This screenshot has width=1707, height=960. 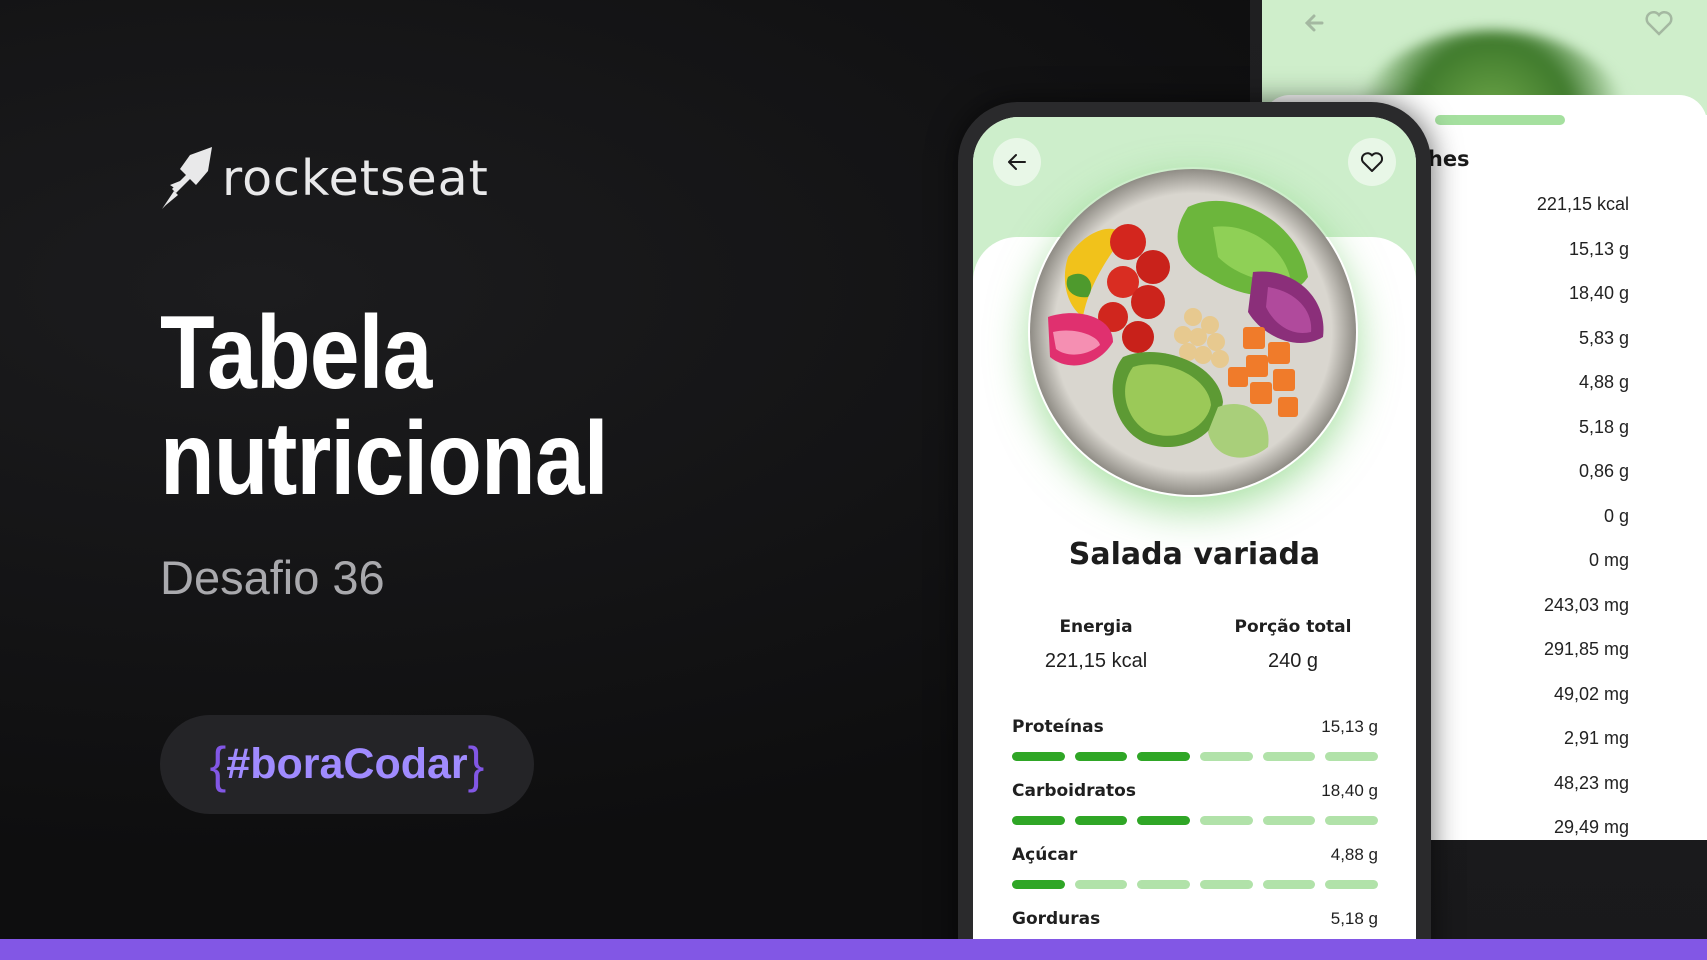 I want to click on stat-value: 240 g, so click(x=1293, y=661).